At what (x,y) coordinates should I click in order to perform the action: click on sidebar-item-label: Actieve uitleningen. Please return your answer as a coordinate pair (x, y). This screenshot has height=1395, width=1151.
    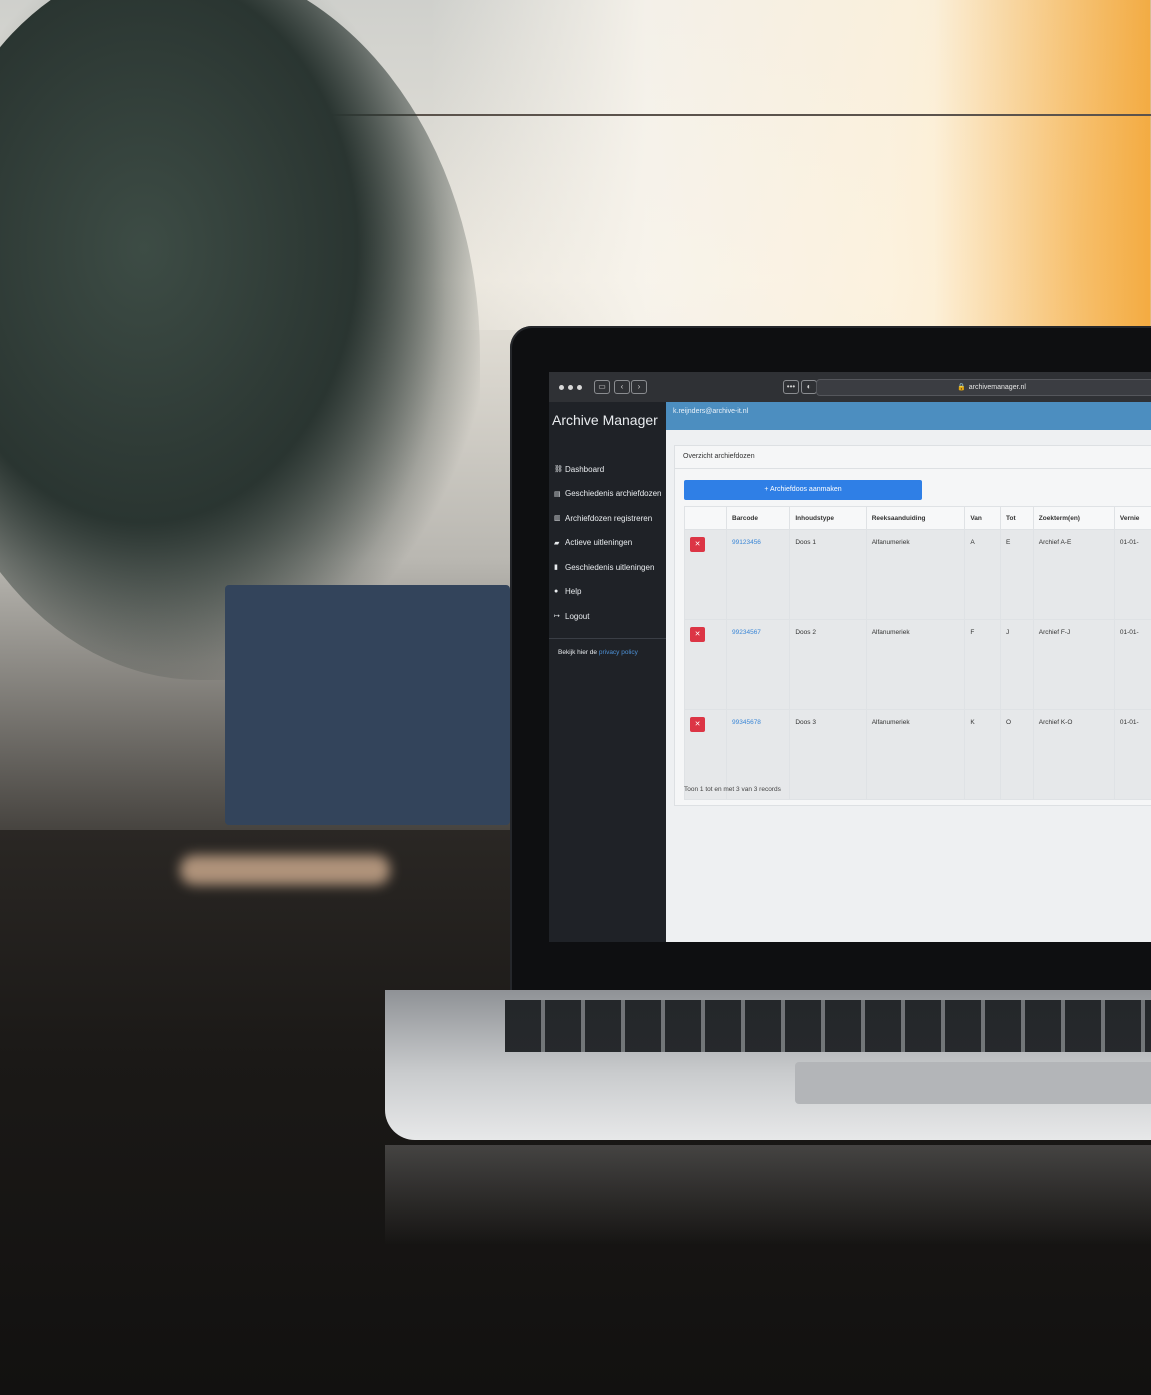
    Looking at the image, I should click on (599, 543).